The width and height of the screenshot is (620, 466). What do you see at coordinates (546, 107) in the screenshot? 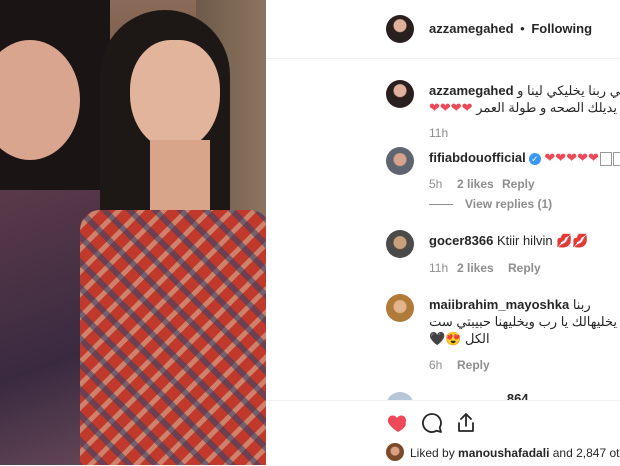
I see `comment-text-line2: يديلك الصحه و طولة العمر` at bounding box center [546, 107].